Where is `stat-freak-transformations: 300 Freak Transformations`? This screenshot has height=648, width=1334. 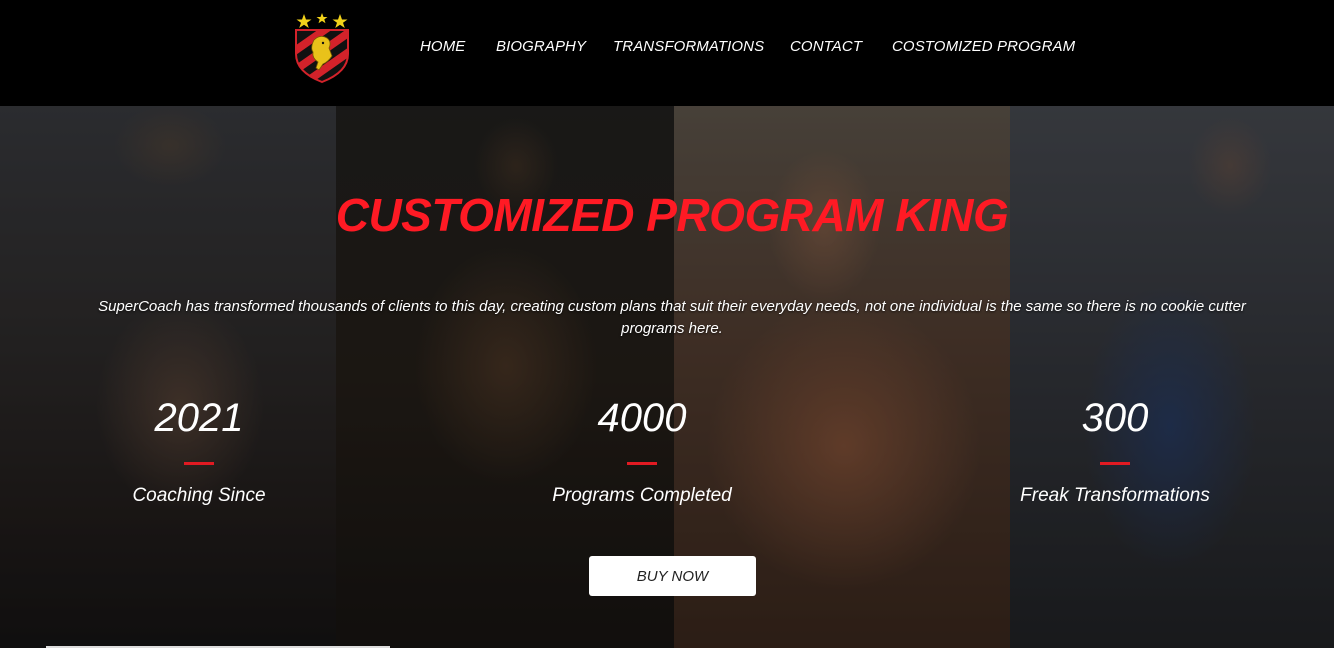 stat-freak-transformations: 300 Freak Transformations is located at coordinates (1115, 449).